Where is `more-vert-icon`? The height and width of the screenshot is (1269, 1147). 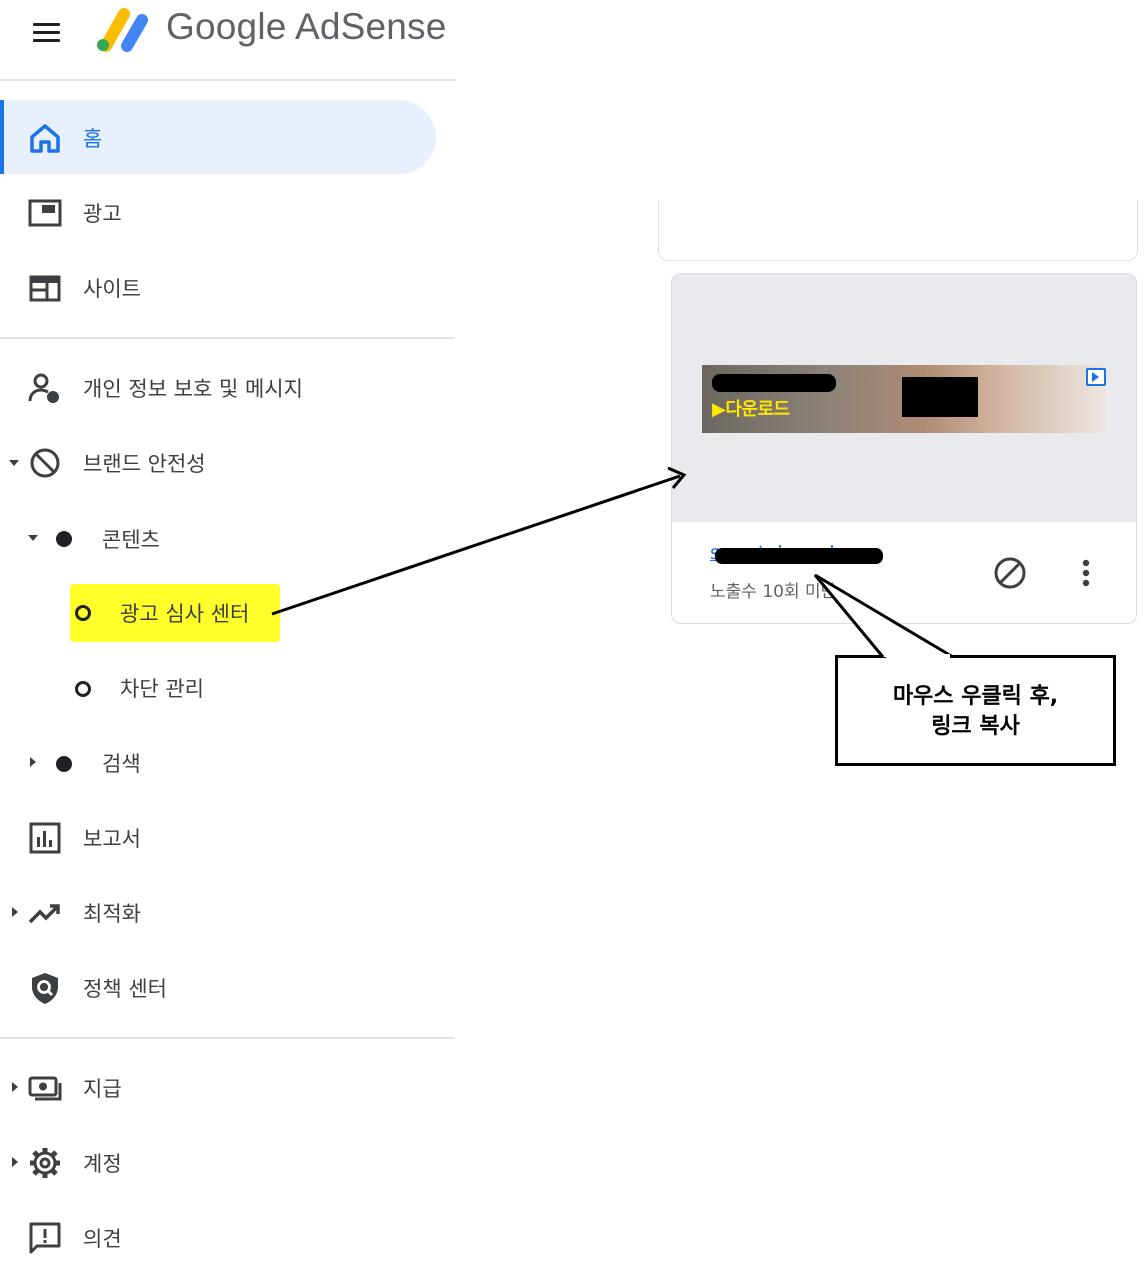
more-vert-icon is located at coordinates (1086, 573).